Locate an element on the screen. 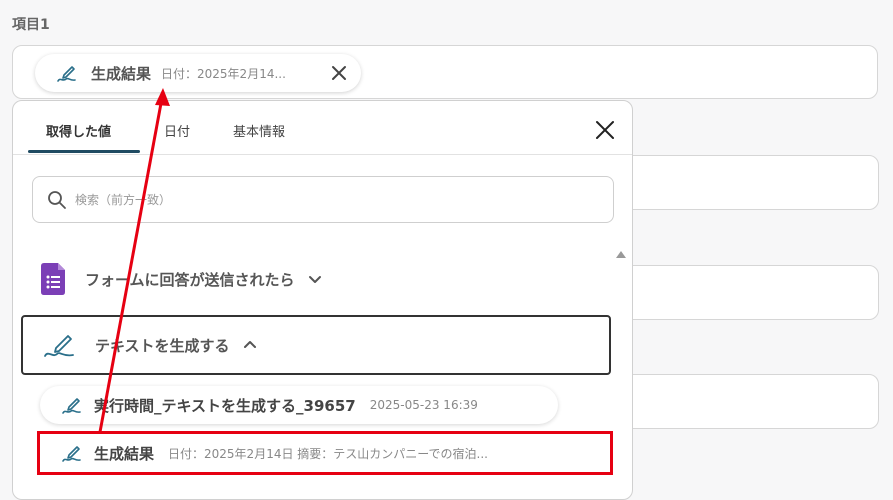  item-subtitle: 2025-05-23 16:39 is located at coordinates (423, 405).